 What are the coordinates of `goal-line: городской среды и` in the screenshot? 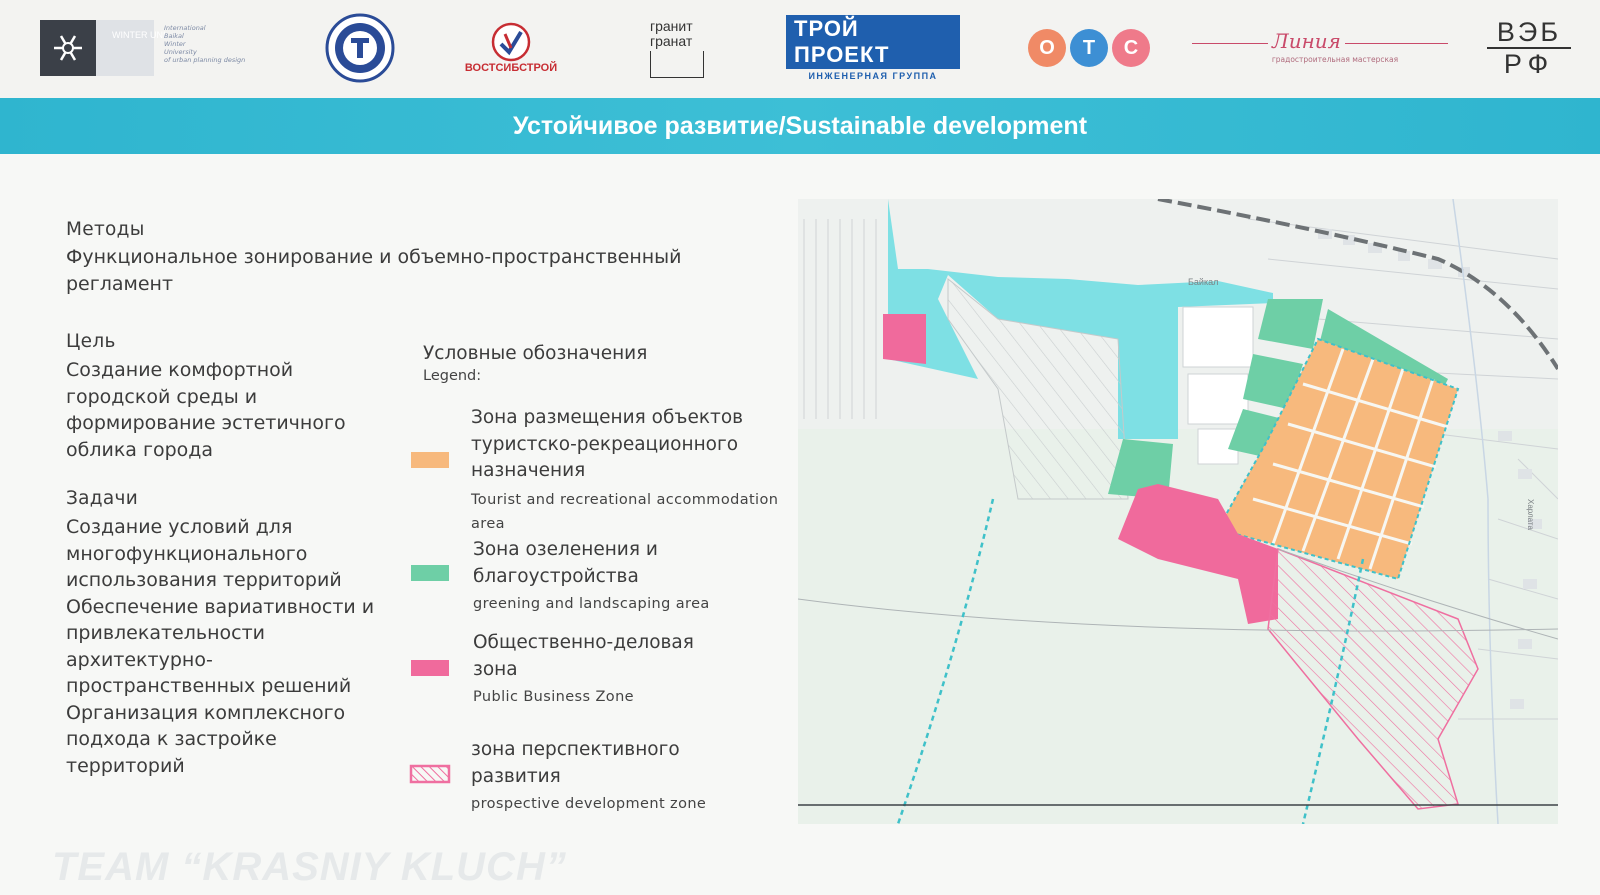 It's located at (162, 396).